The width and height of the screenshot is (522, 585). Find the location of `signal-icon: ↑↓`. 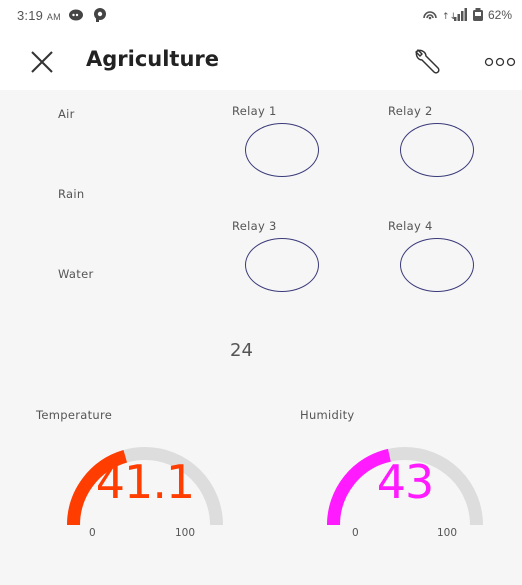

signal-icon: ↑↓ is located at coordinates (454, 15).